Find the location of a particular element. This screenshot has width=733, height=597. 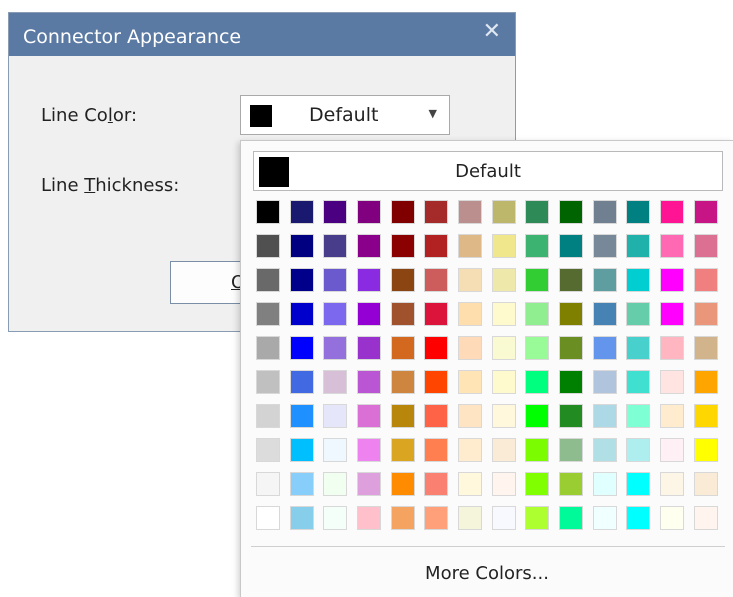

line-color-dropdown: Default ▼ is located at coordinates (345, 115).